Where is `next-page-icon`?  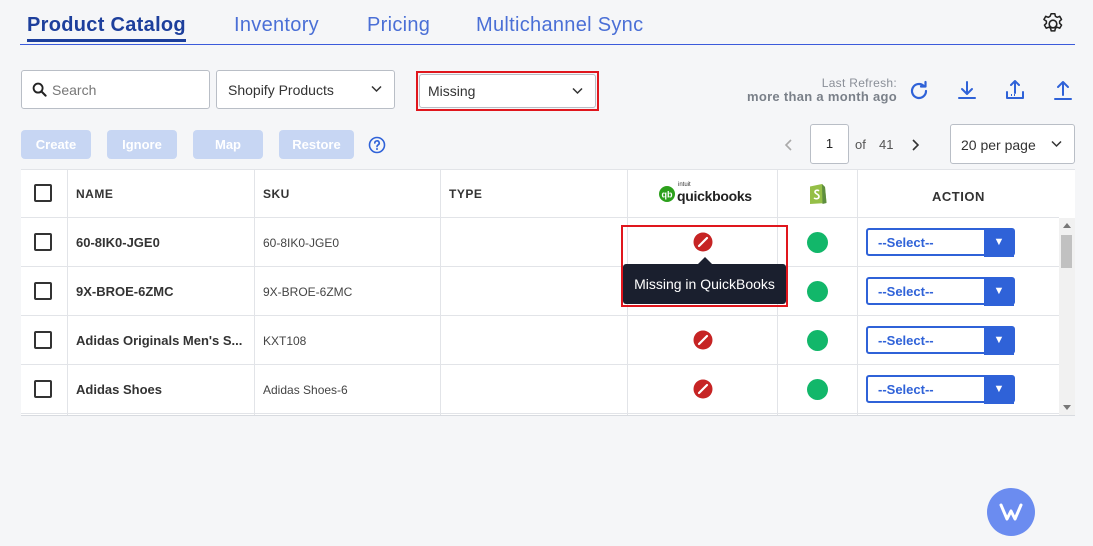 next-page-icon is located at coordinates (915, 145).